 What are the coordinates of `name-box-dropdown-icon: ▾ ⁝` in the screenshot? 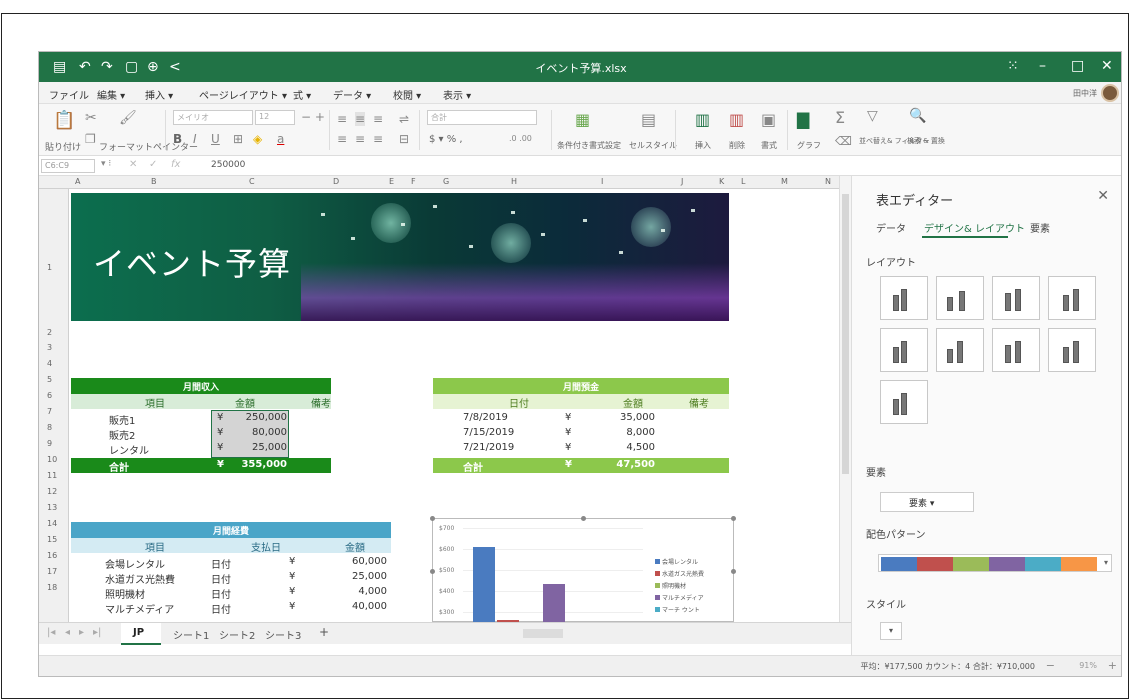 It's located at (106, 164).